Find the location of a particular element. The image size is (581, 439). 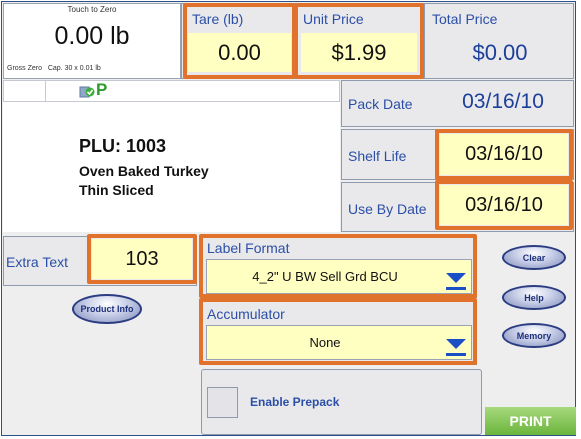

enable-prepack-checkbox is located at coordinates (222, 402).